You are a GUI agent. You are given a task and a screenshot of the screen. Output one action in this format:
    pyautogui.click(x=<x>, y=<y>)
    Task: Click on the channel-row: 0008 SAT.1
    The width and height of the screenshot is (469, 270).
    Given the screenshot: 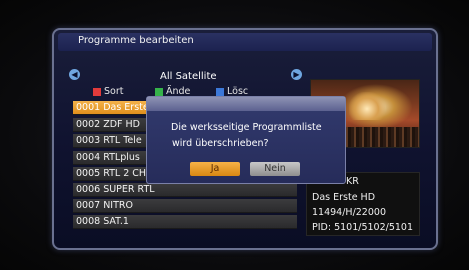 What is the action you would take?
    pyautogui.click(x=185, y=222)
    